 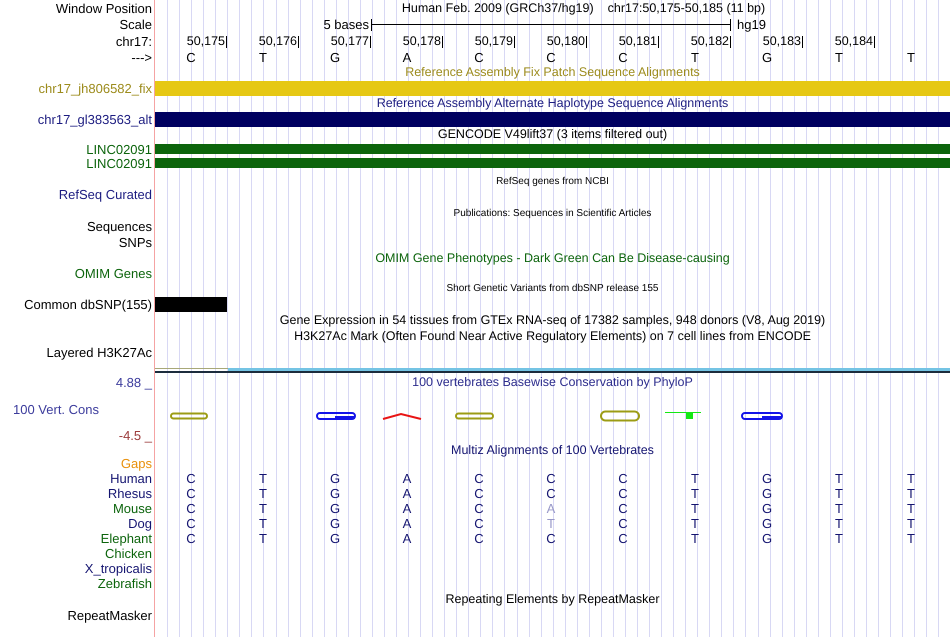 I want to click on species-label: Rhesus, so click(x=130, y=493).